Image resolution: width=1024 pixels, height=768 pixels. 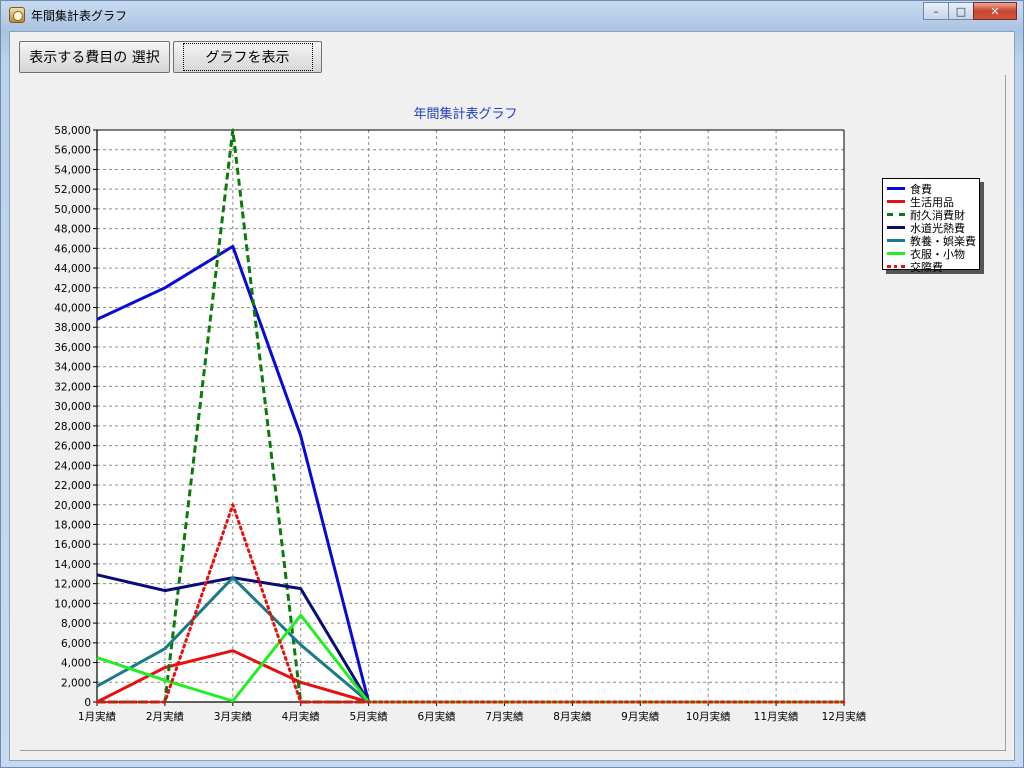 I want to click on y-tick-label: 14,000, so click(x=72, y=565).